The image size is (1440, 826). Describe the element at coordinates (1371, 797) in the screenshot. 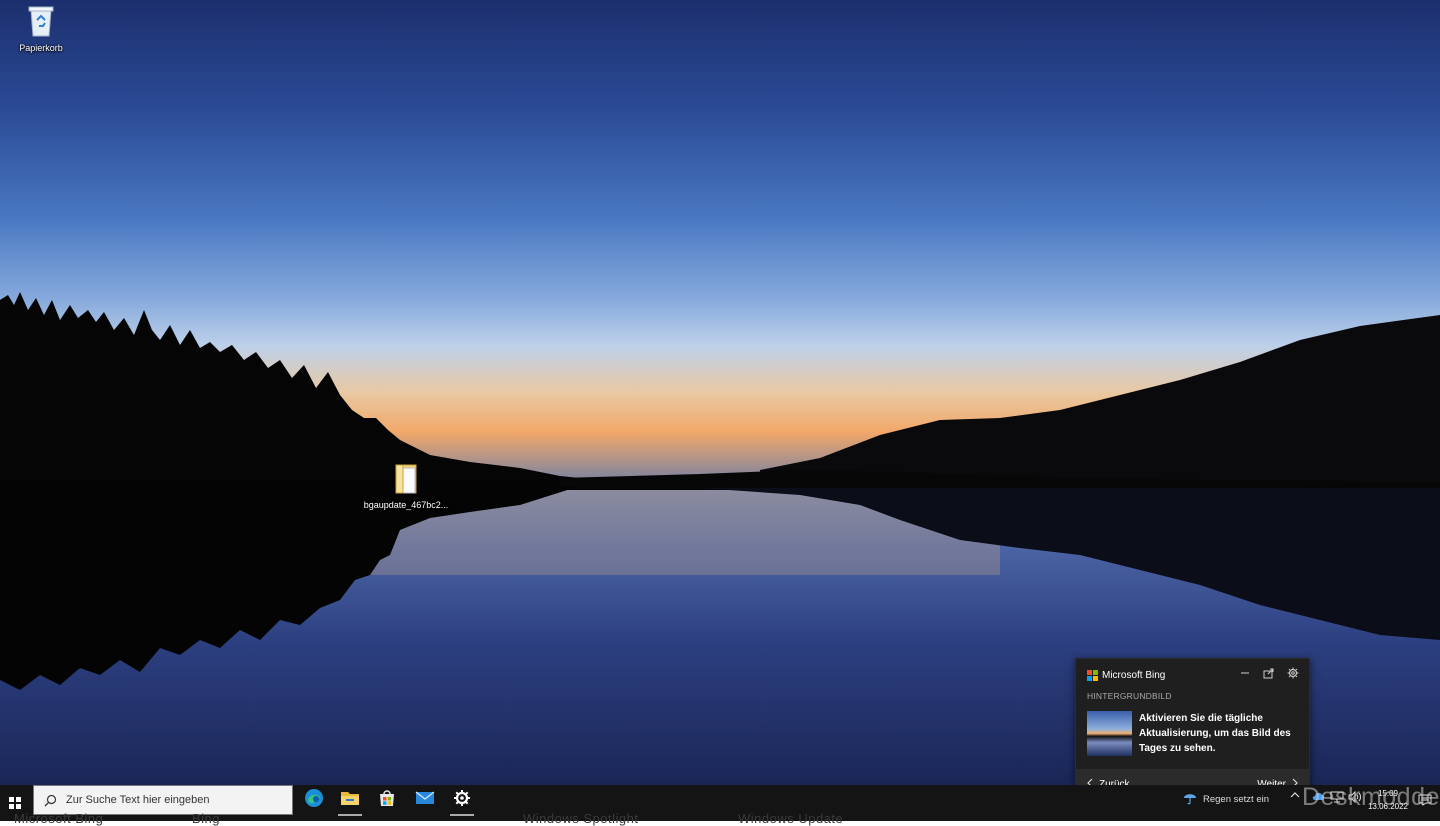

I see `watermark-text: Deskmodder.de` at that location.